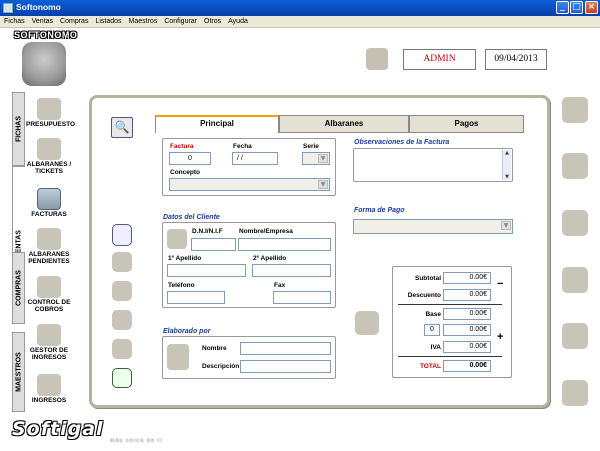  What do you see at coordinates (285, 366) in the screenshot?
I see `elaborado-descripcion-field` at bounding box center [285, 366].